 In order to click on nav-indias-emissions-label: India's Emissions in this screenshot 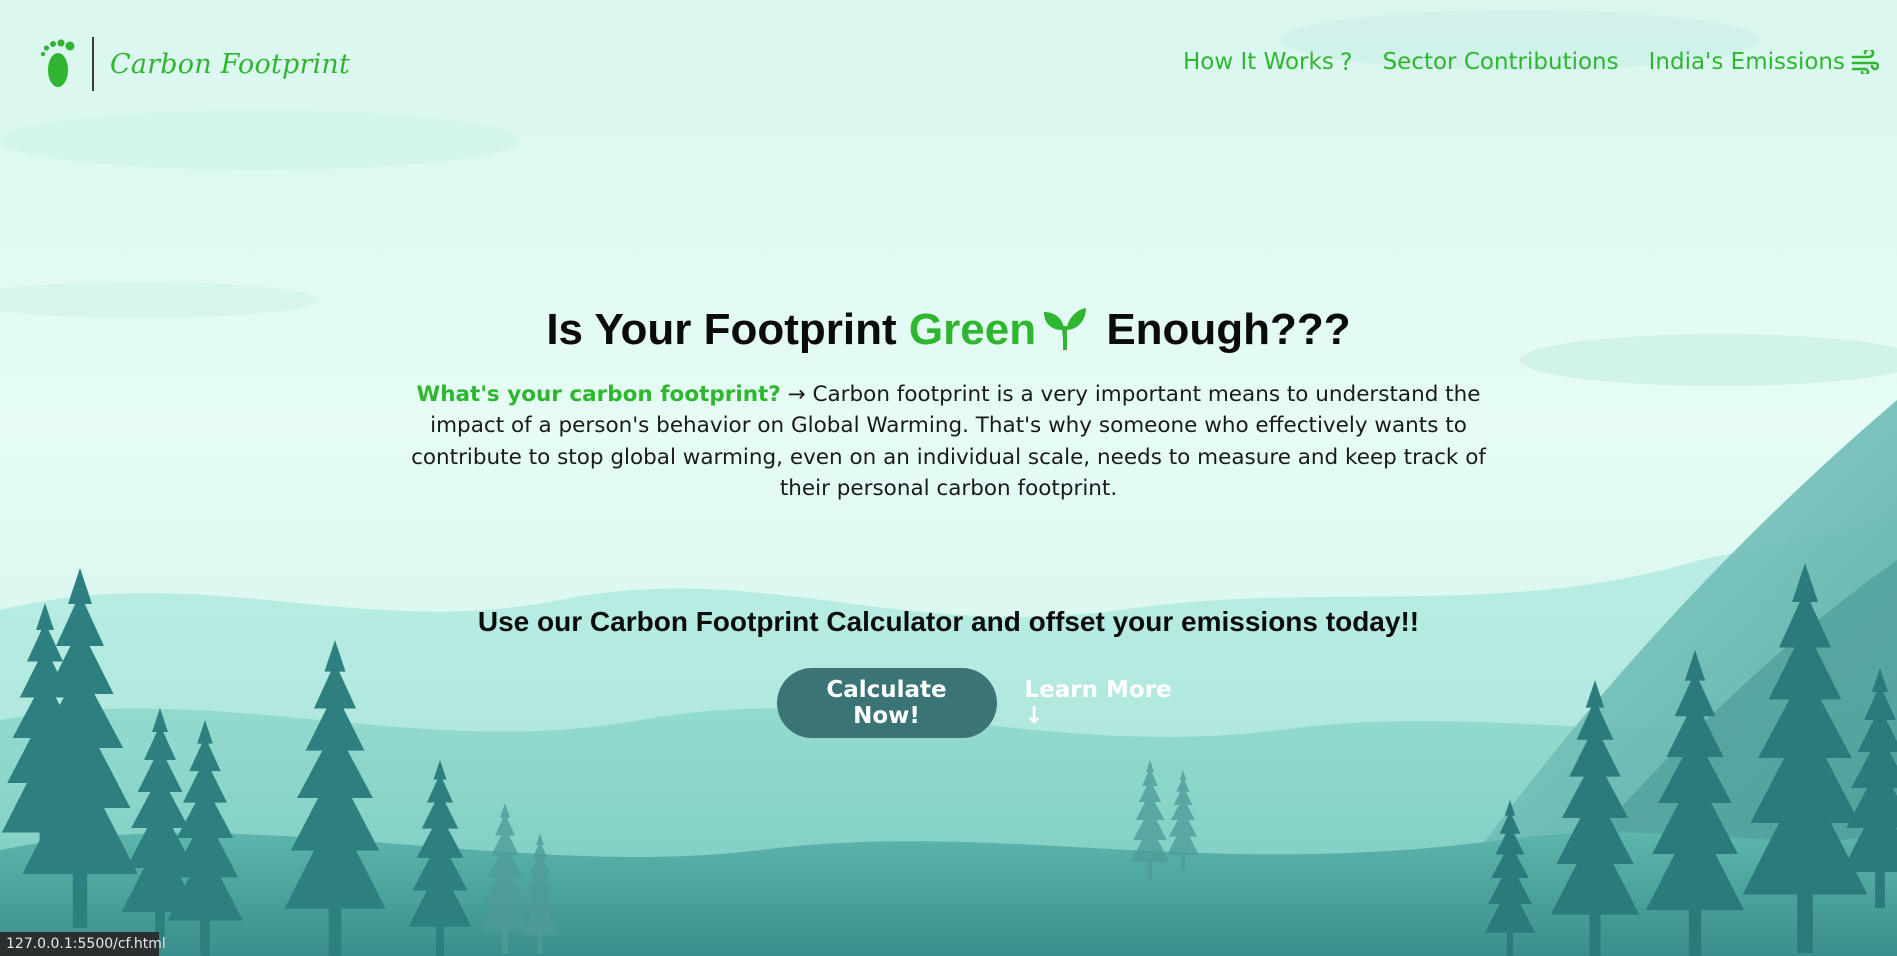, I will do `click(1746, 62)`.